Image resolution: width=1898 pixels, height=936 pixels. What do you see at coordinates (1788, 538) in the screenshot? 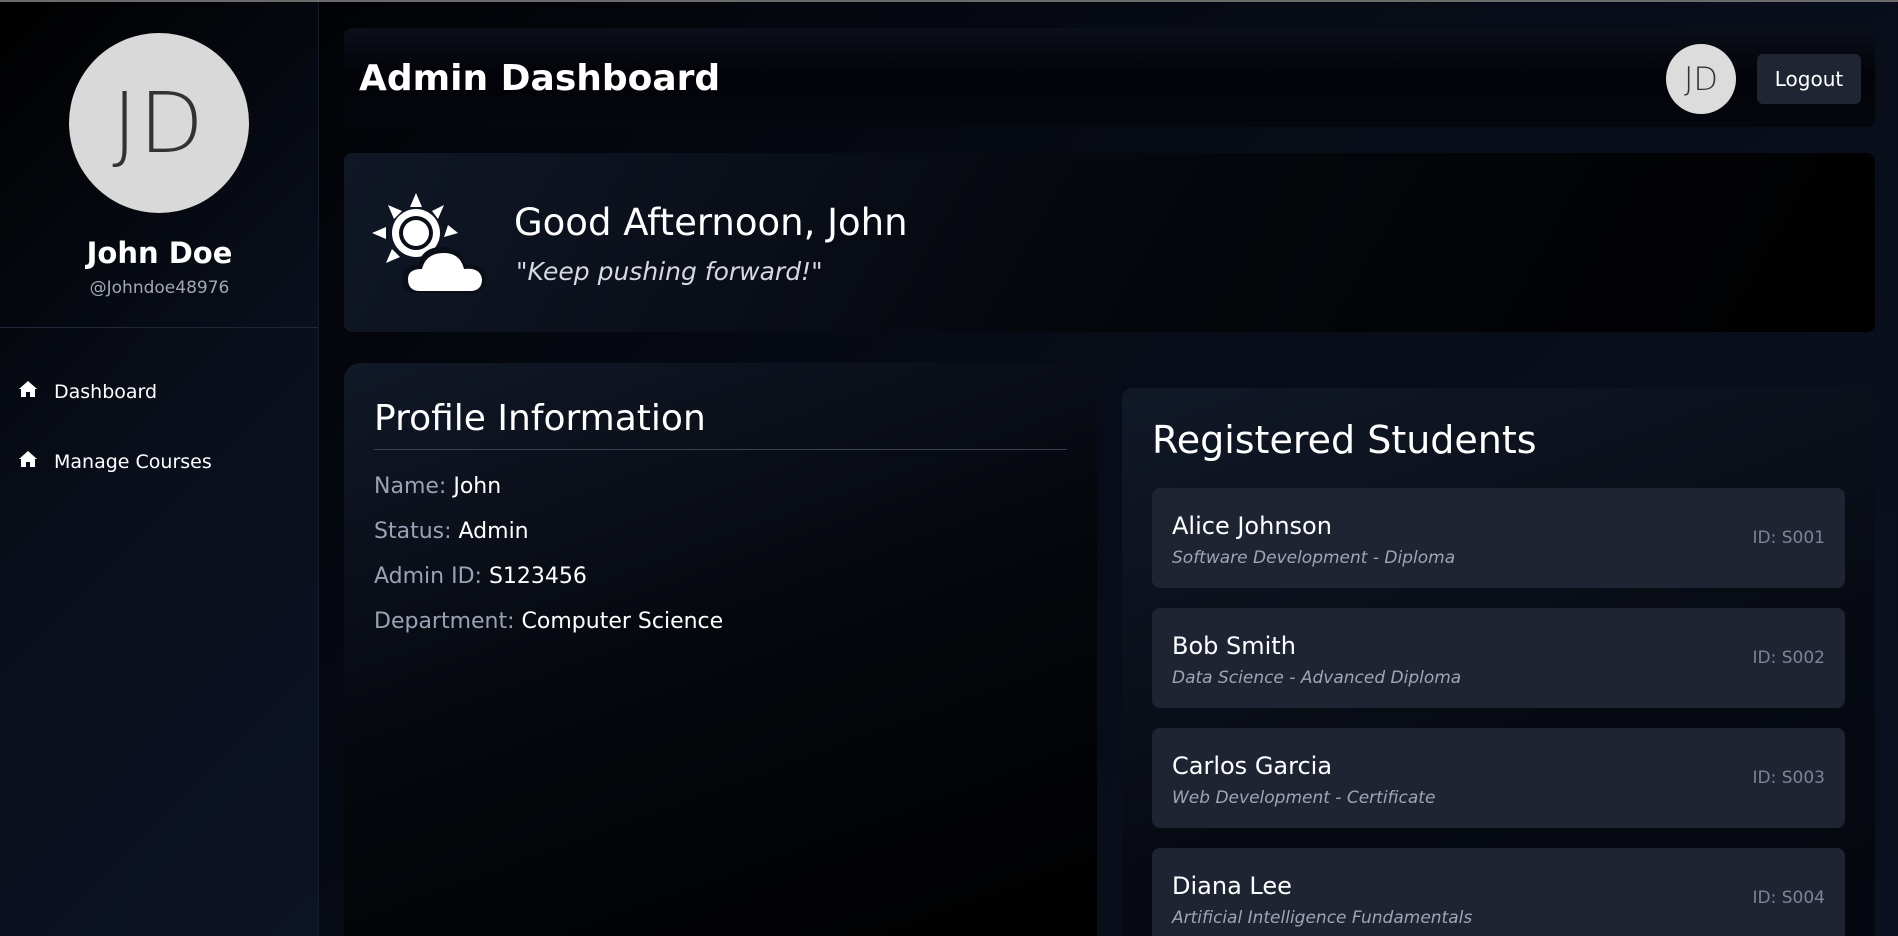
I see `student-id: ID: S001` at bounding box center [1788, 538].